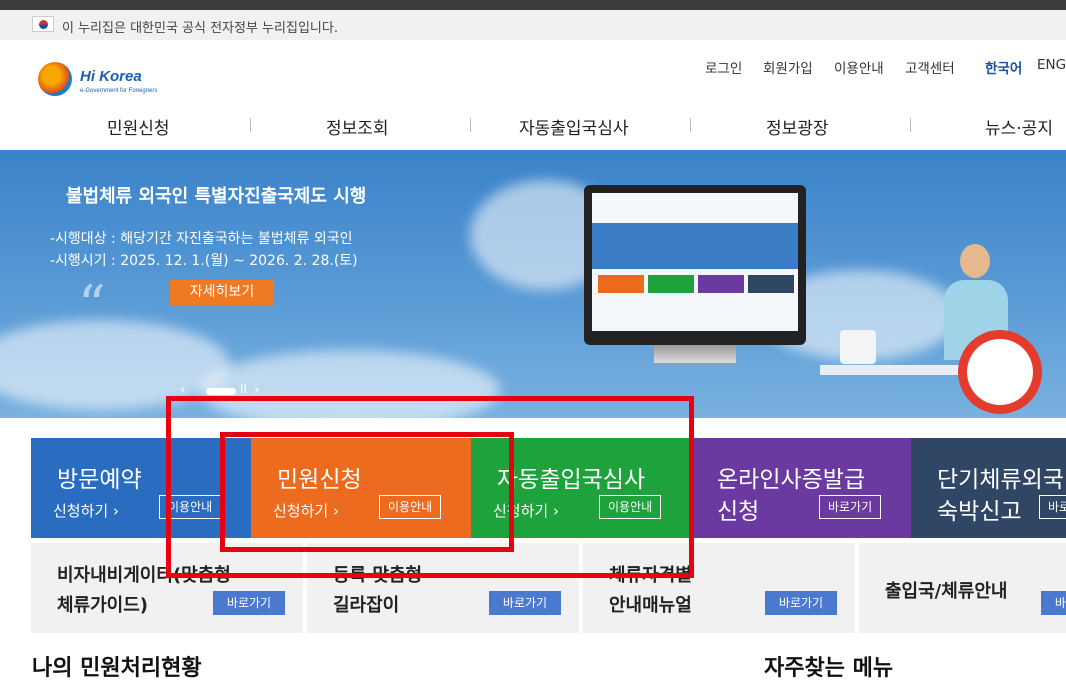 Image resolution: width=1066 pixels, height=688 pixels. I want to click on cloud-decoration, so click(115, 365).